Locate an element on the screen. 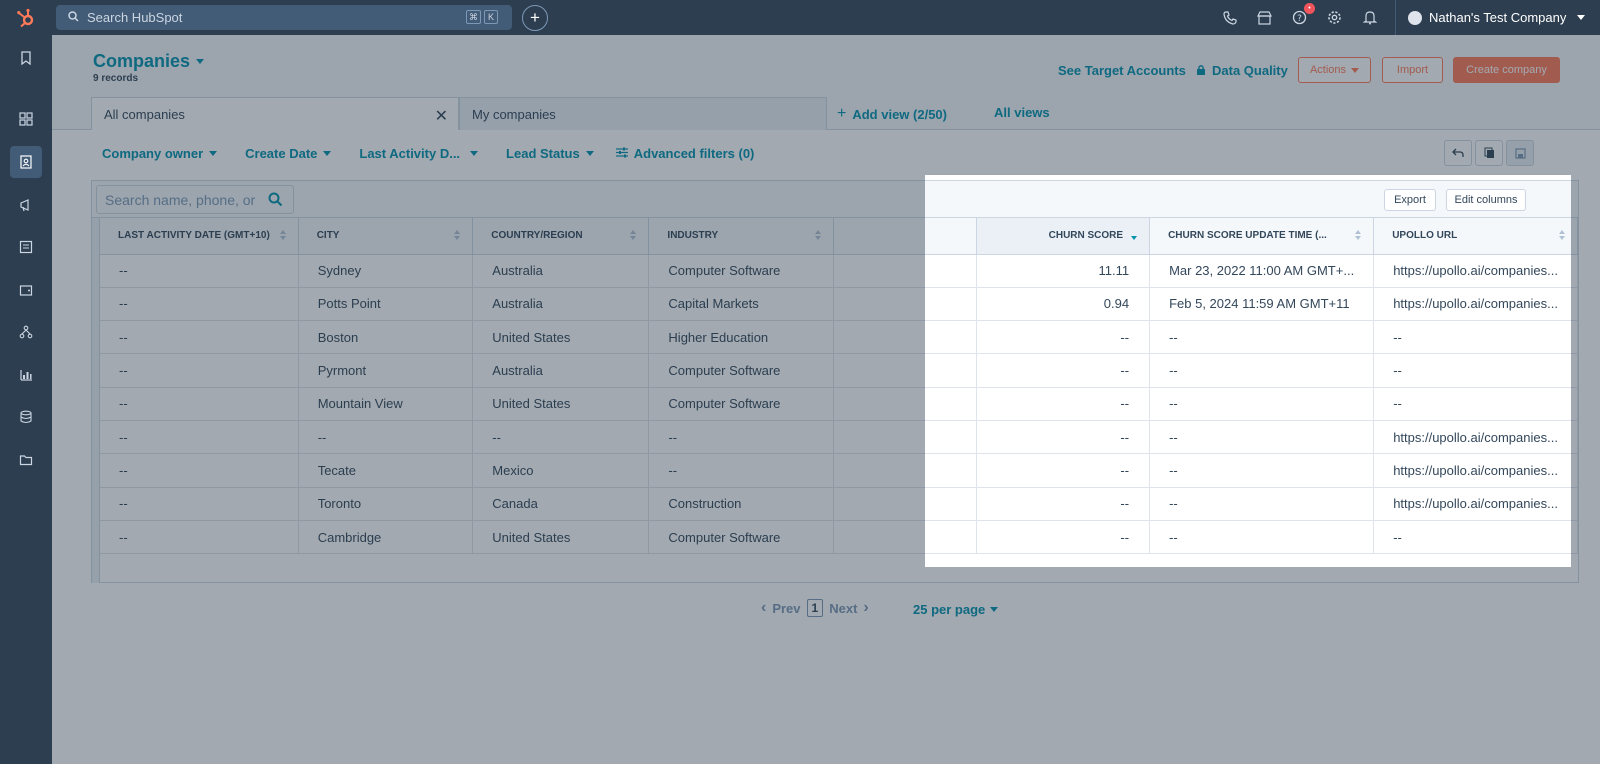 The image size is (1600, 764). marketplace-icon is located at coordinates (1264, 17).